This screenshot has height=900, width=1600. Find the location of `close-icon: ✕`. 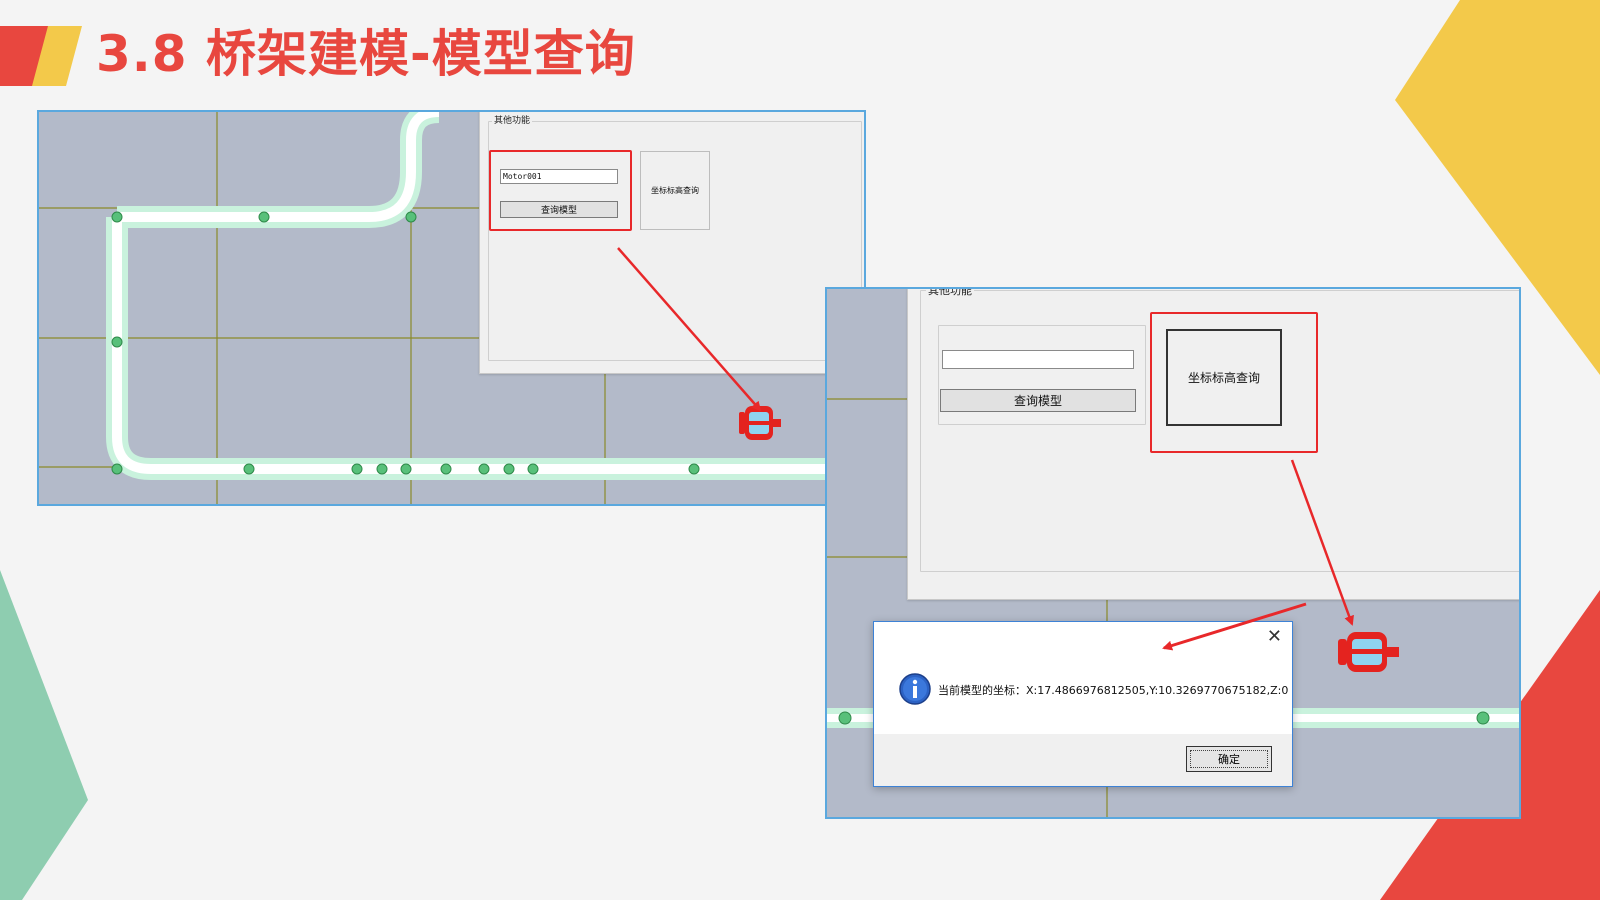

close-icon: ✕ is located at coordinates (1274, 637).